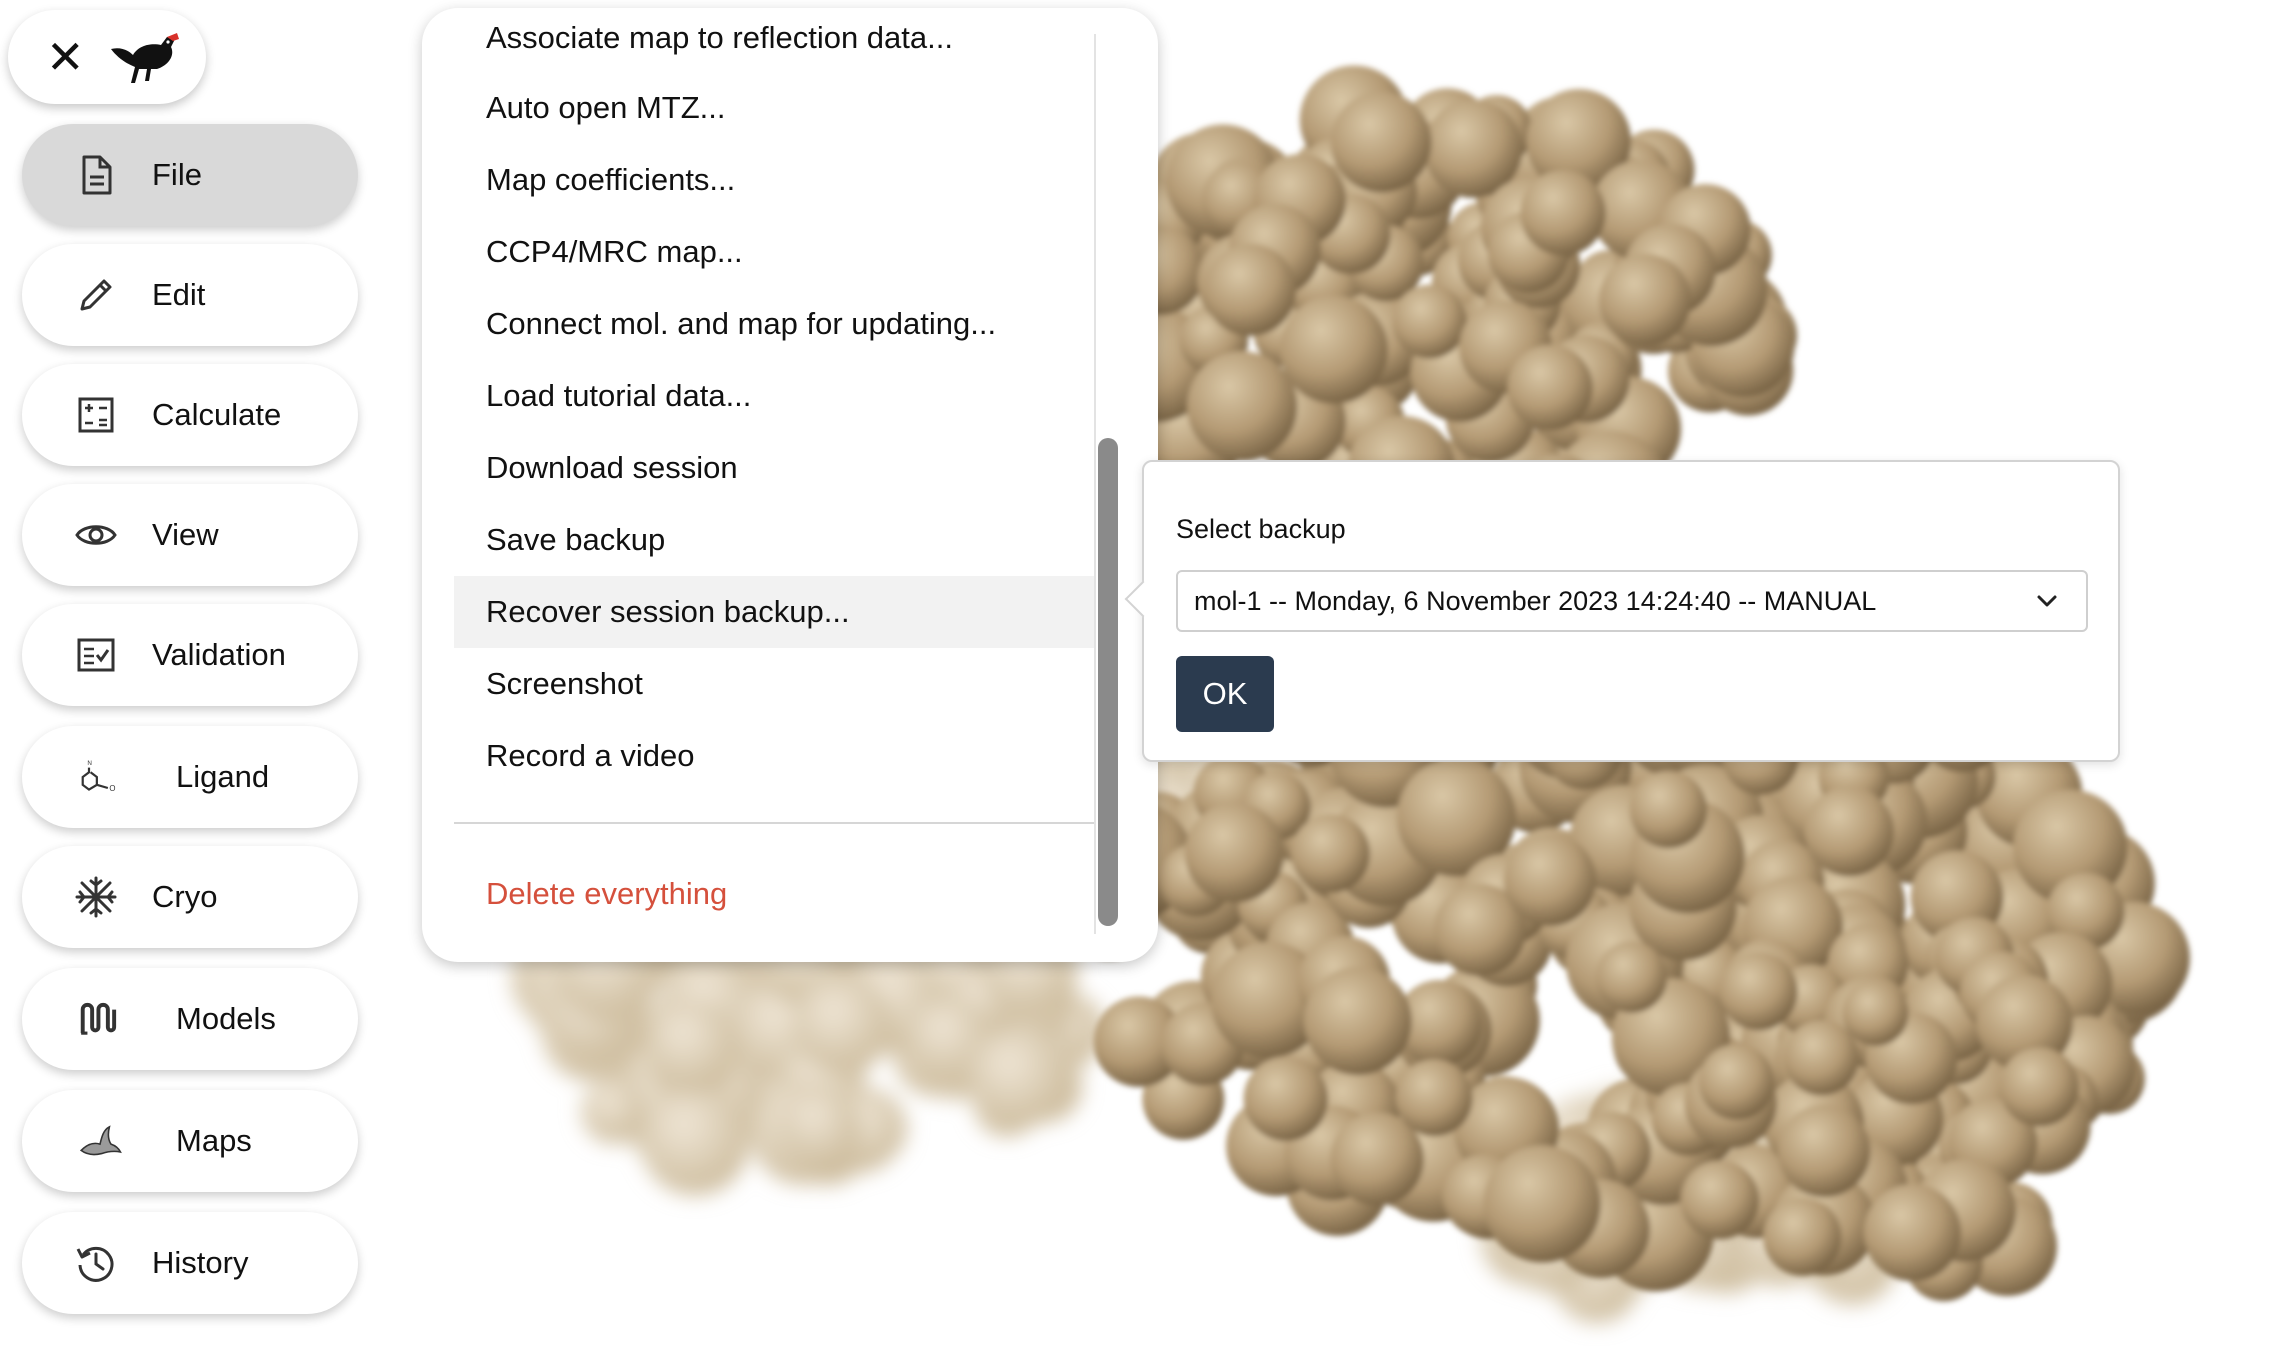 This screenshot has height=1370, width=2290. What do you see at coordinates (226, 1018) in the screenshot?
I see `nav-label: Models` at bounding box center [226, 1018].